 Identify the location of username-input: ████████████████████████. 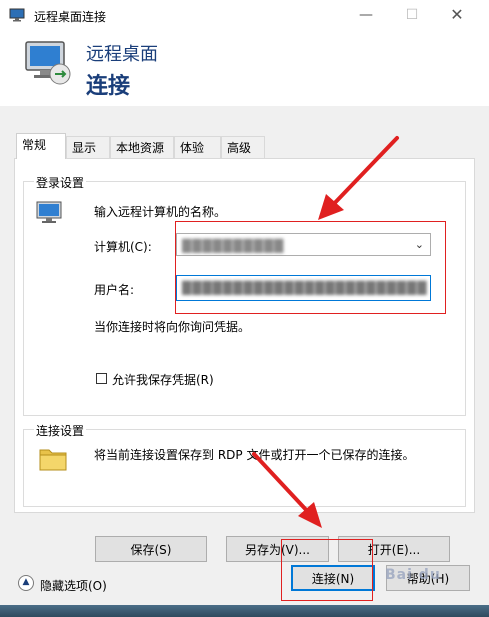
(303, 288).